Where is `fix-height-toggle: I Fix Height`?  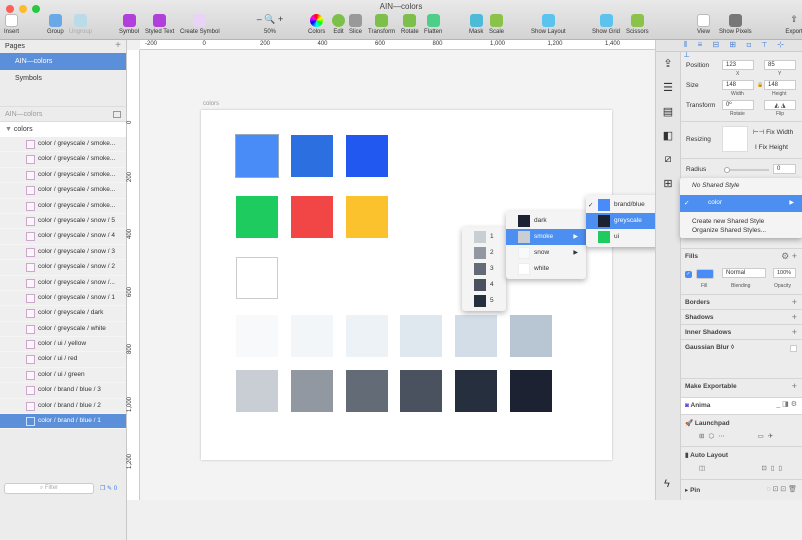
fix-height-toggle: I Fix Height is located at coordinates (771, 147).